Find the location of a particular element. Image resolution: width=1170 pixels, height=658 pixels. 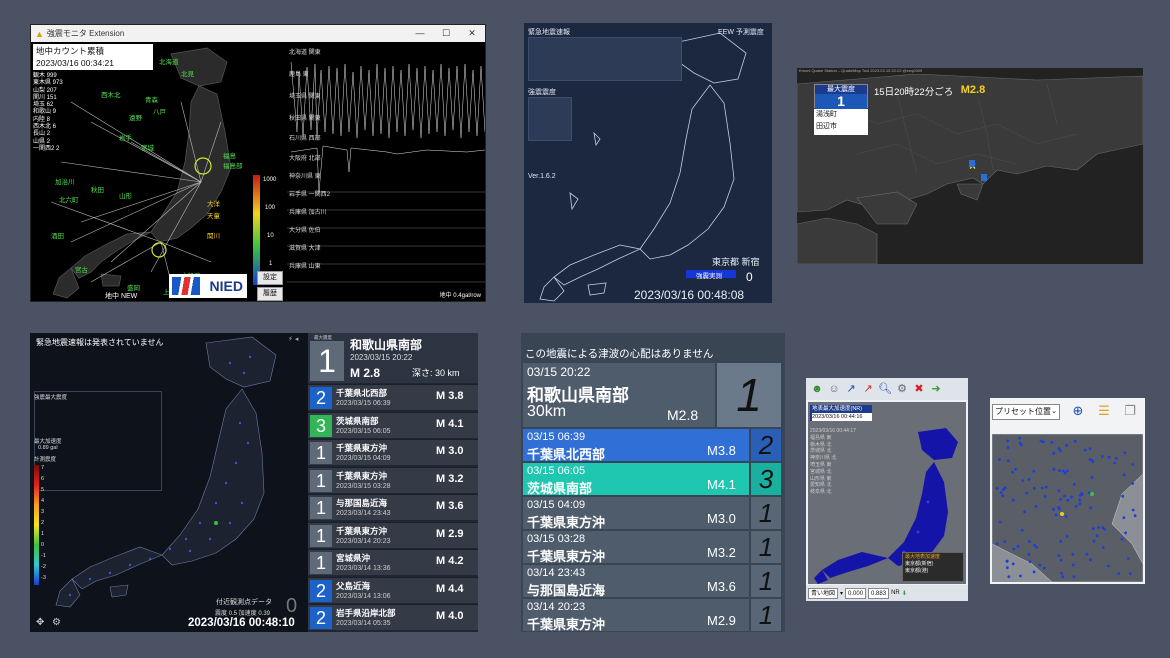

value-field-1: 0.000 is located at coordinates (856, 593).